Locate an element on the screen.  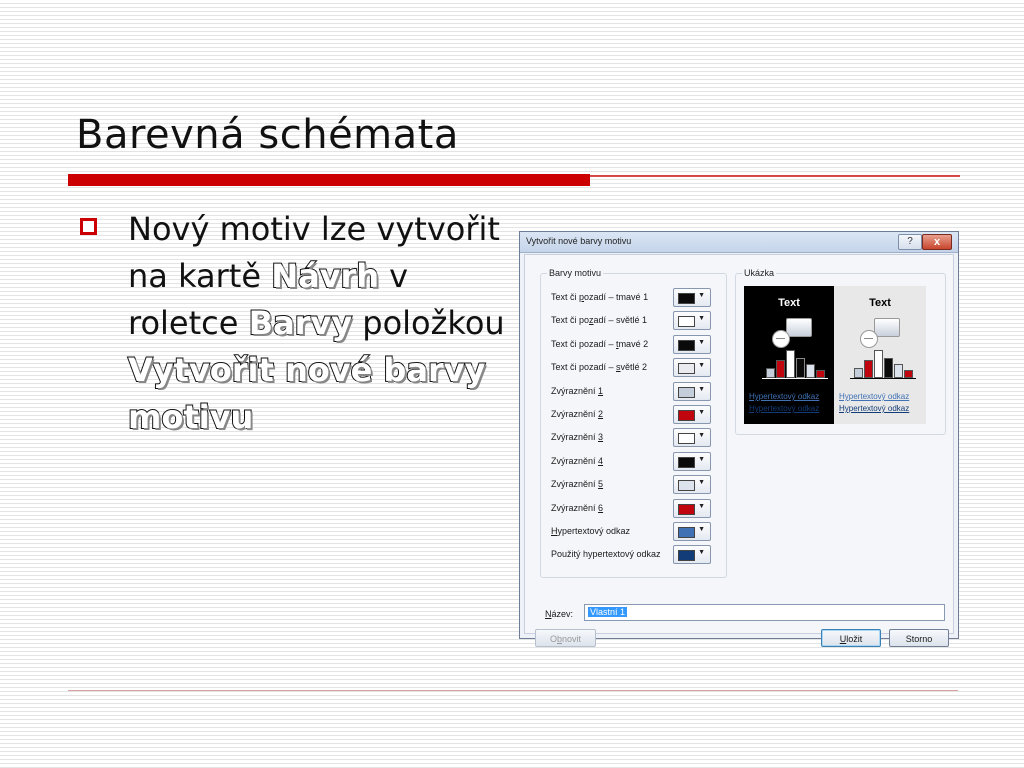
color-row-label: Hypertextový odkaz is located at coordinates (590, 531).